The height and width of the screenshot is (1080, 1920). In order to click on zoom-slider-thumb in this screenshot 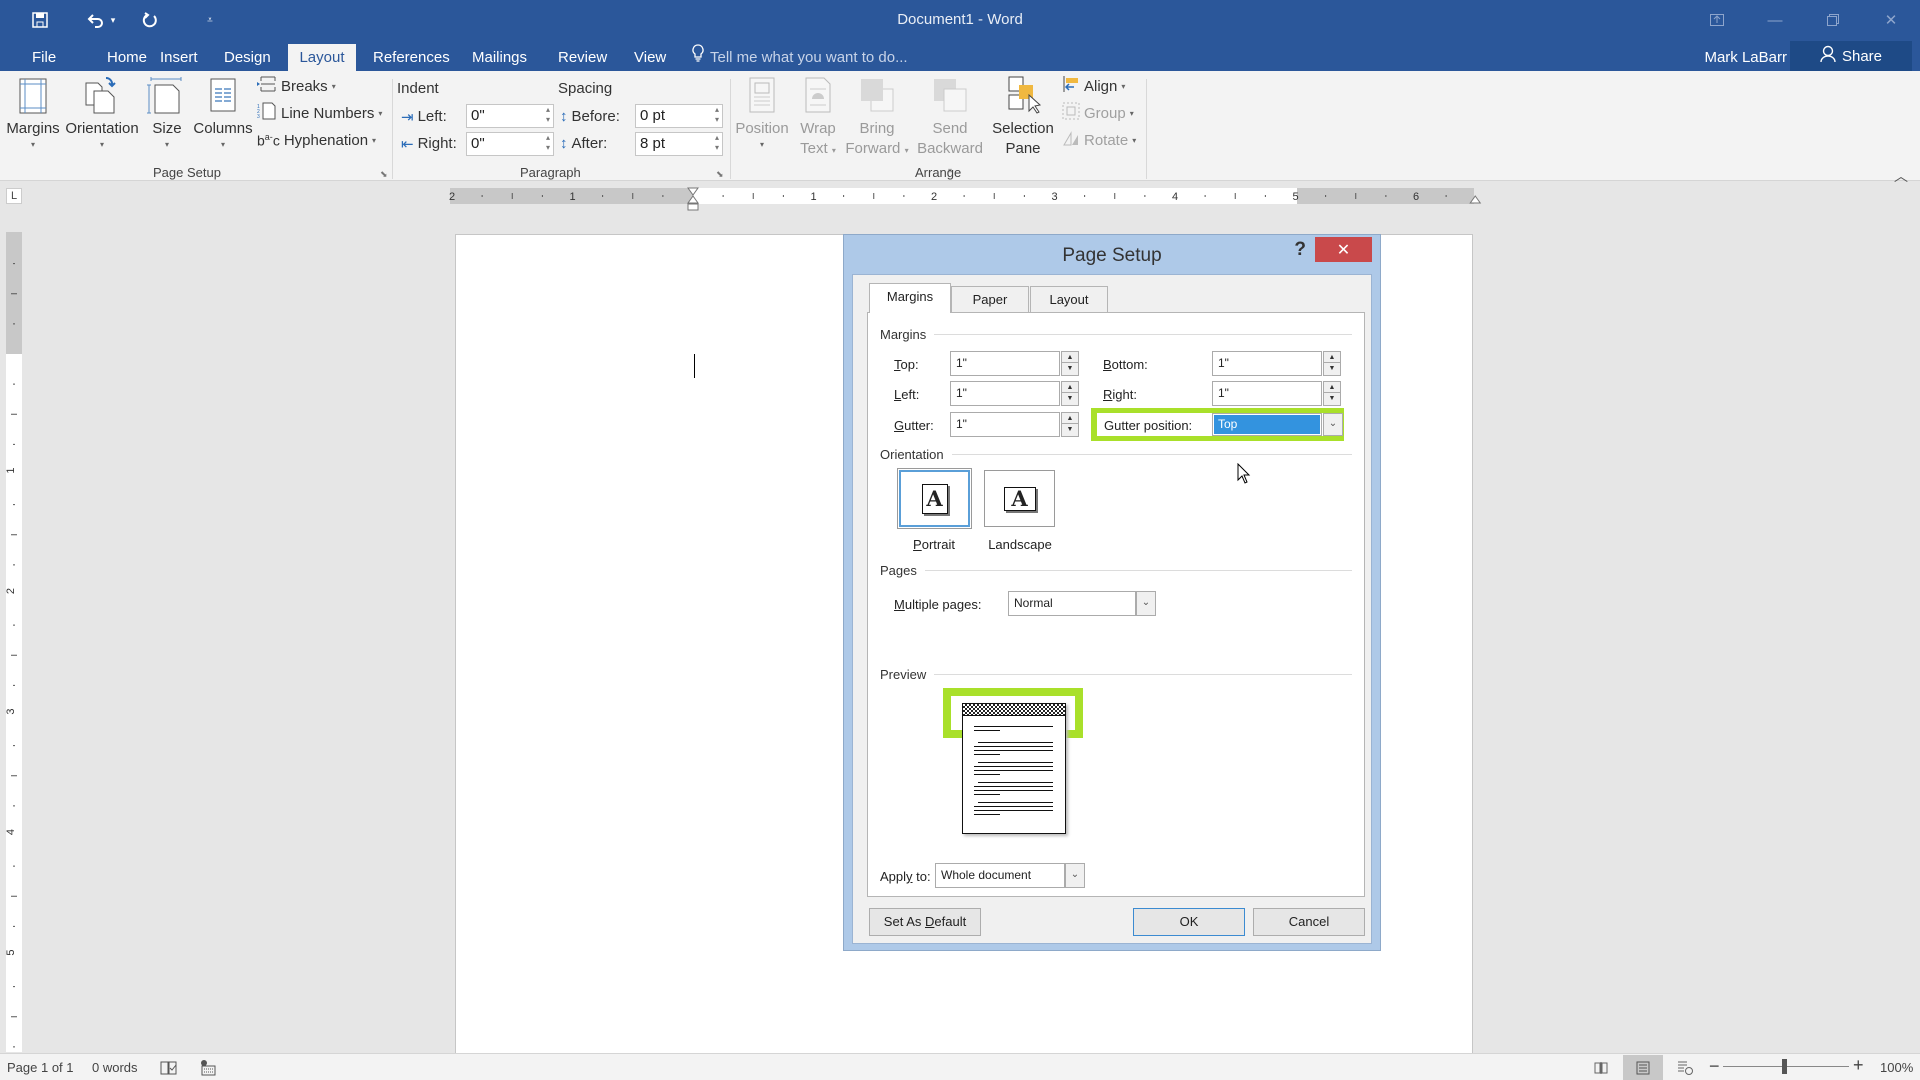, I will do `click(1784, 1066)`.